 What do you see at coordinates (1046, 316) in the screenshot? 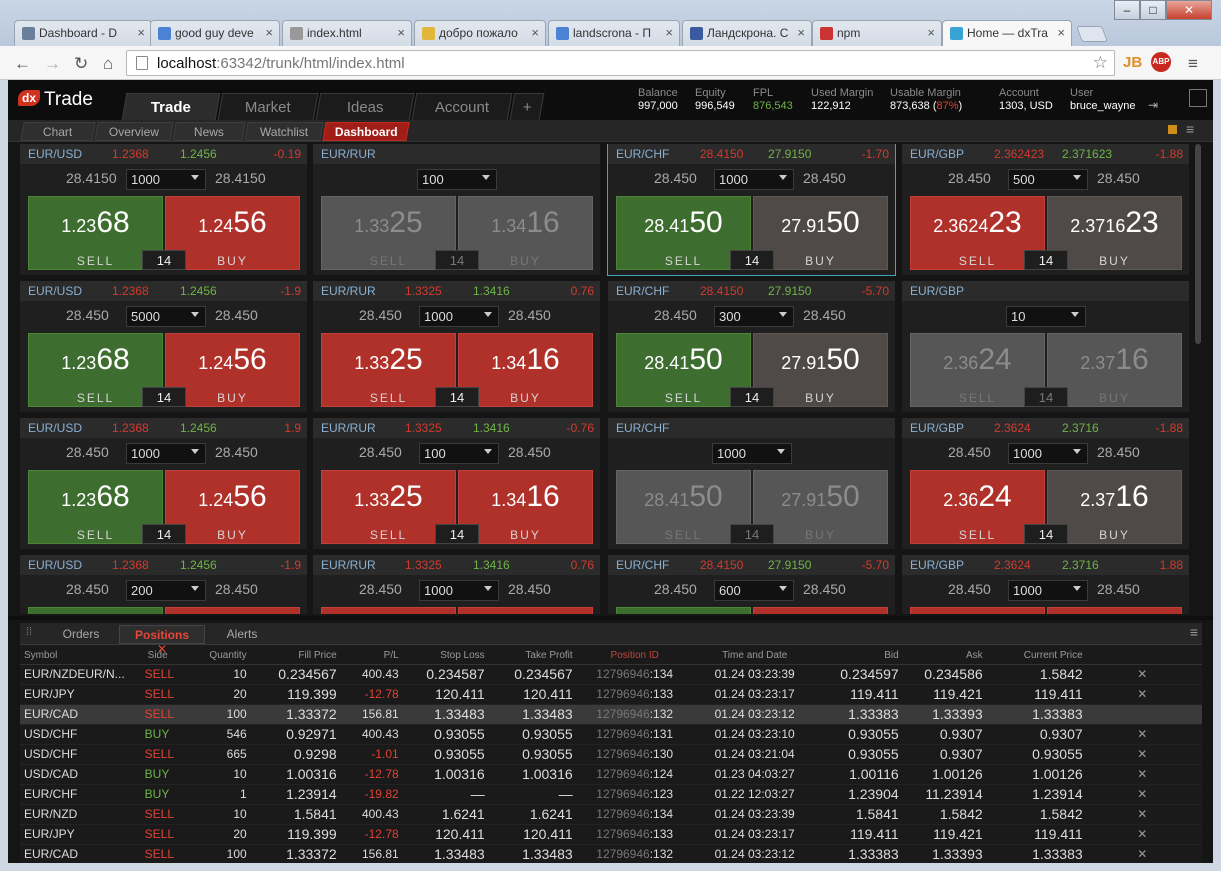
I see `quantity-select: 10` at bounding box center [1046, 316].